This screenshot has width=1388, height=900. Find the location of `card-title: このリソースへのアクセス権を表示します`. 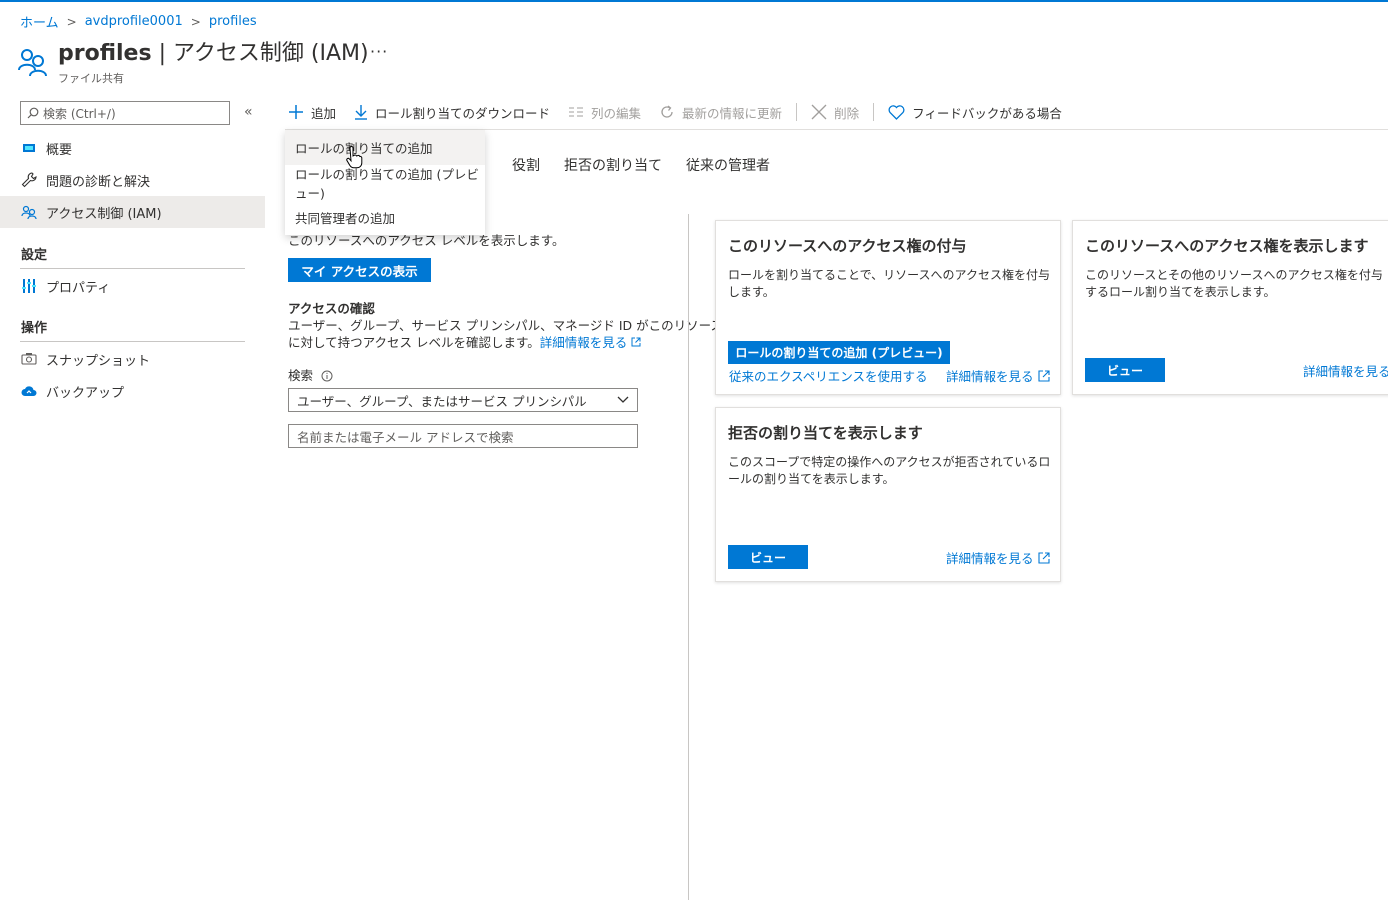

card-title: このリソースへのアクセス権を表示します is located at coordinates (1227, 246).